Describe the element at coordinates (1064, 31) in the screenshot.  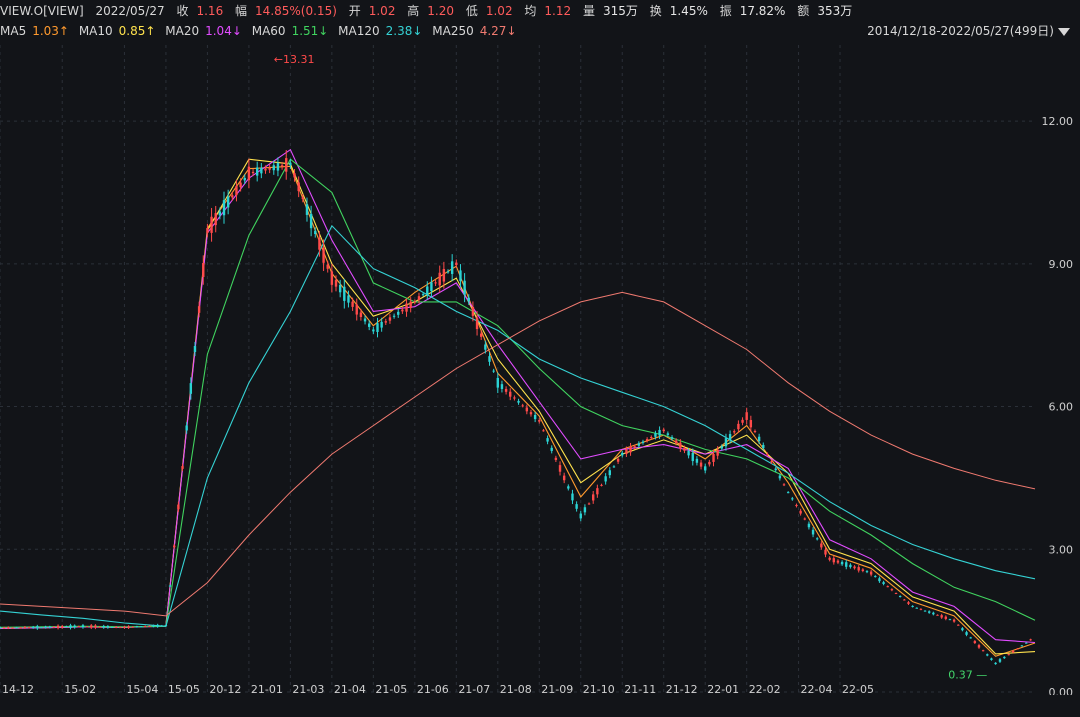
I see `dropdown-icon` at that location.